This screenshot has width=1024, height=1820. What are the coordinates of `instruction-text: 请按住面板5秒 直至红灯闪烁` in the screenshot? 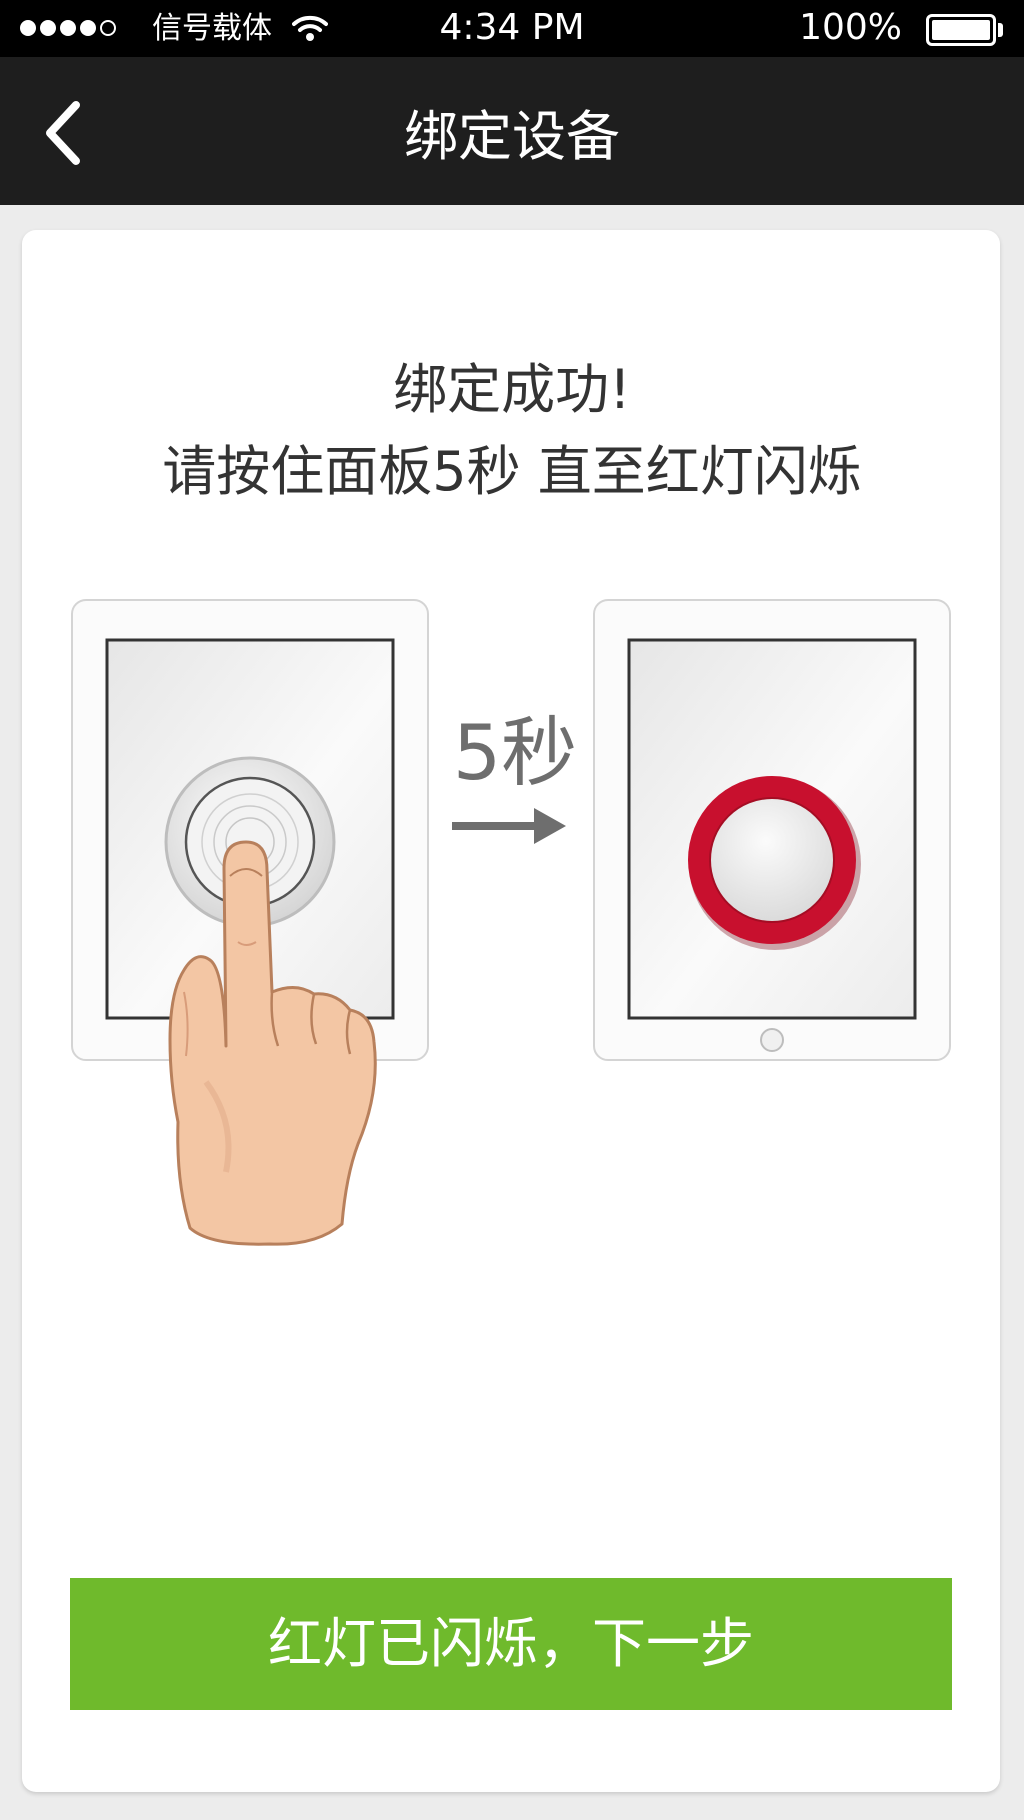 It's located at (512, 471).